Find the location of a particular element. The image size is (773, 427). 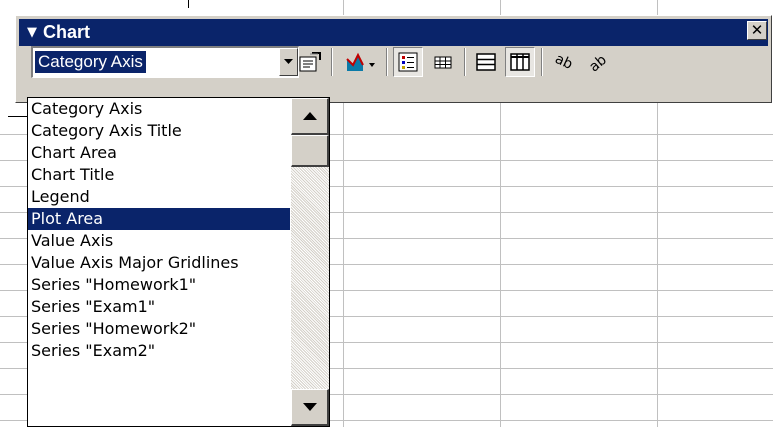

dropdown-item: Value Axis Major Gridlines is located at coordinates (159, 263).